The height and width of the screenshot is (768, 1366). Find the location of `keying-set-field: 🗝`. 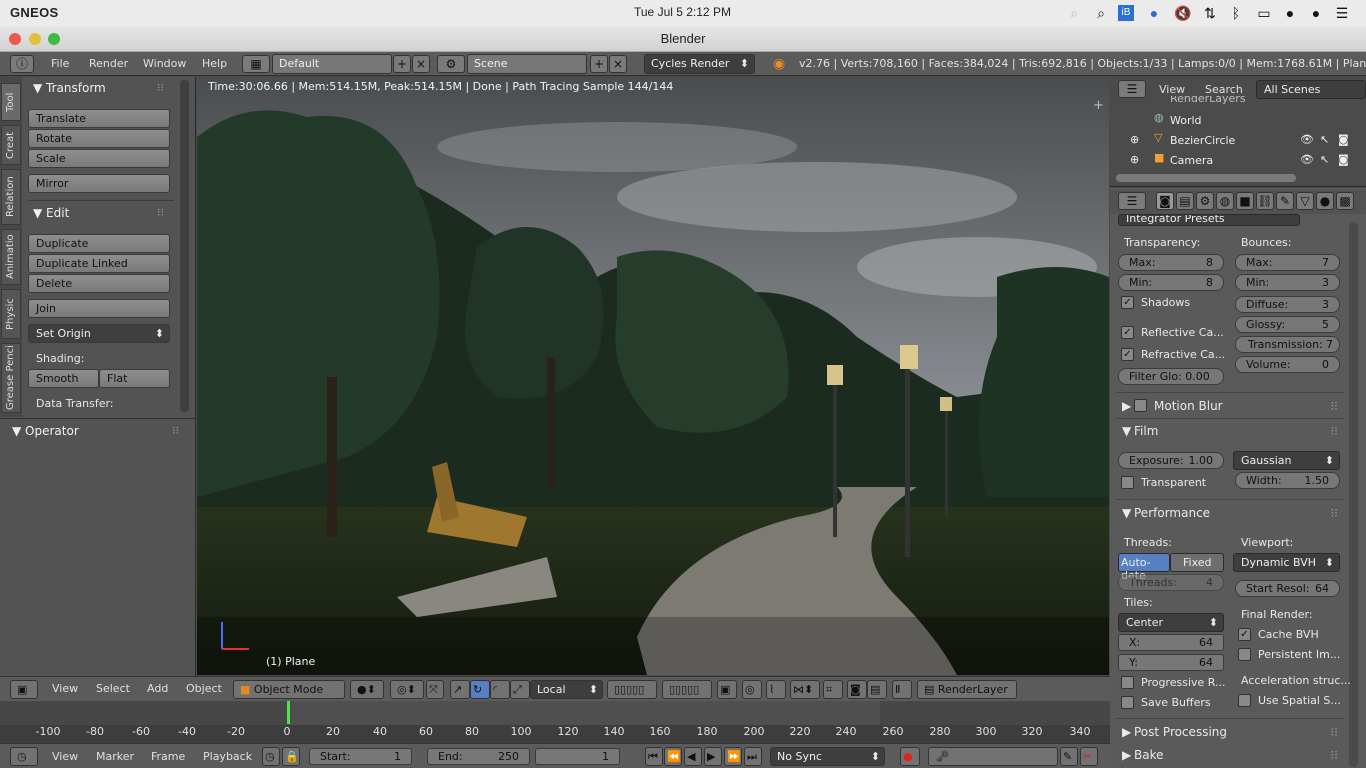

keying-set-field: 🗝 is located at coordinates (993, 756).